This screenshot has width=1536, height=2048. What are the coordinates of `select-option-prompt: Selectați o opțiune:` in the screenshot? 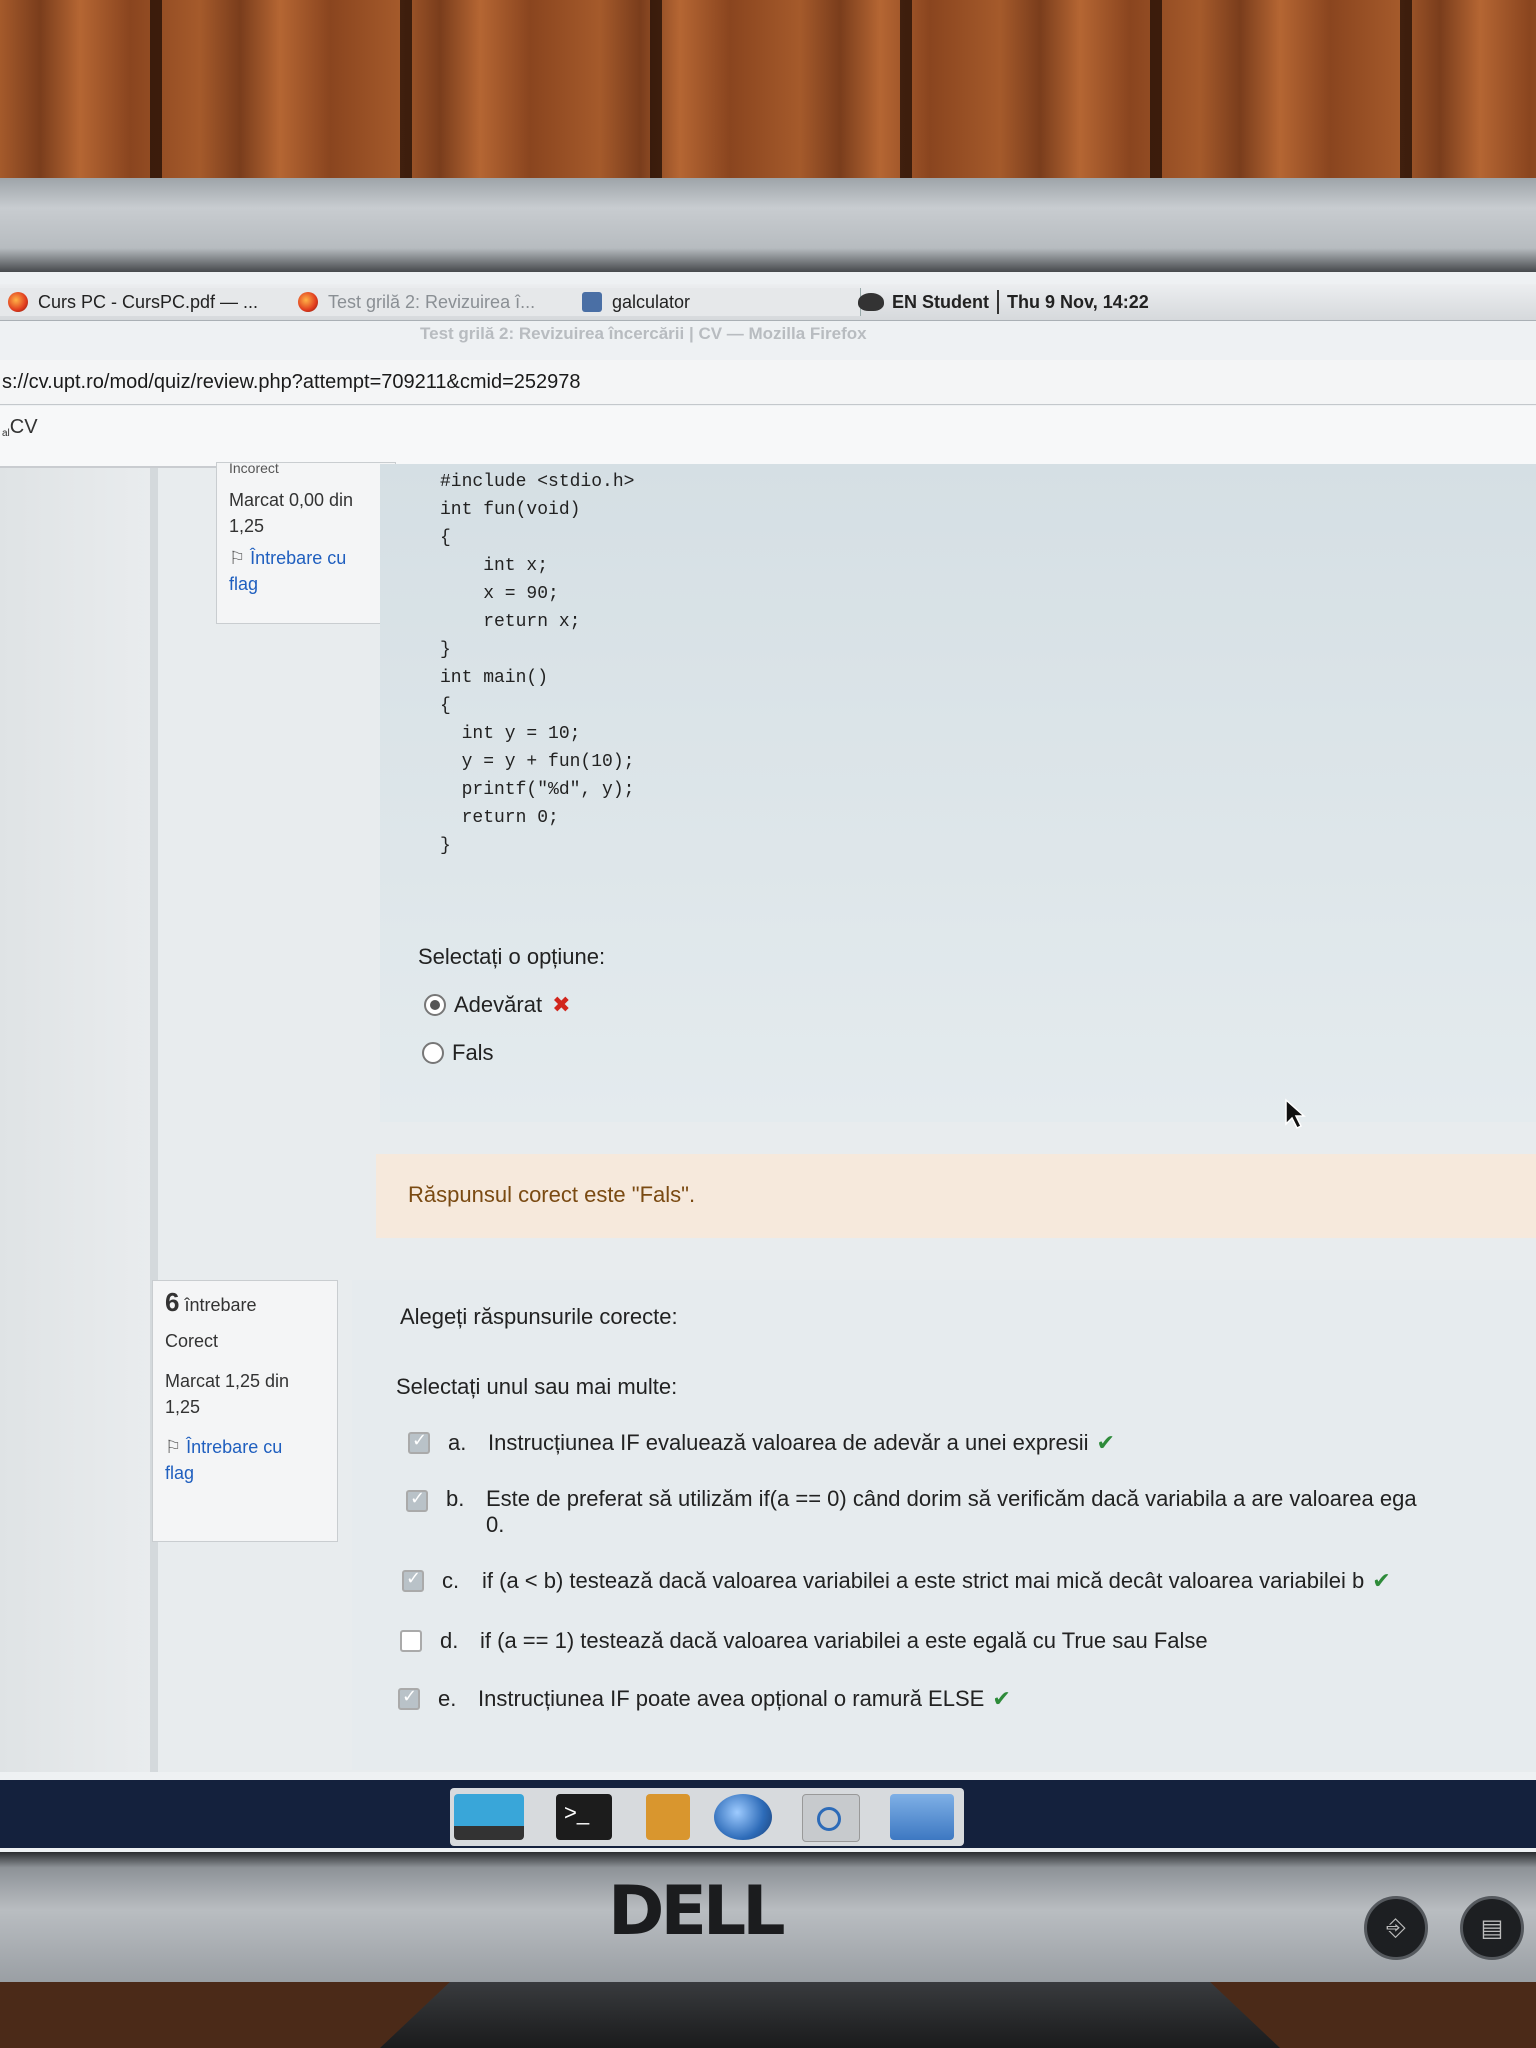 It's located at (512, 956).